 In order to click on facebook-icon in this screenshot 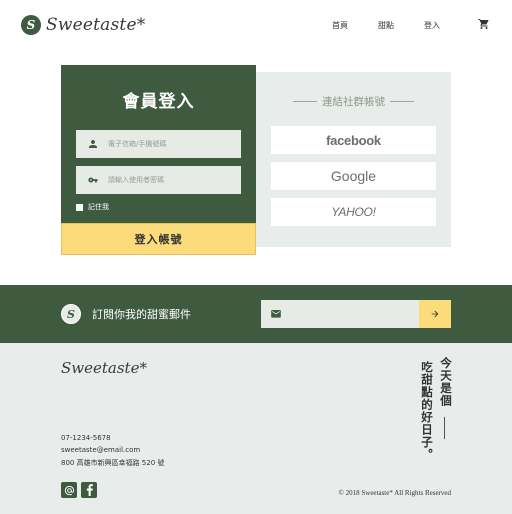, I will do `click(89, 490)`.